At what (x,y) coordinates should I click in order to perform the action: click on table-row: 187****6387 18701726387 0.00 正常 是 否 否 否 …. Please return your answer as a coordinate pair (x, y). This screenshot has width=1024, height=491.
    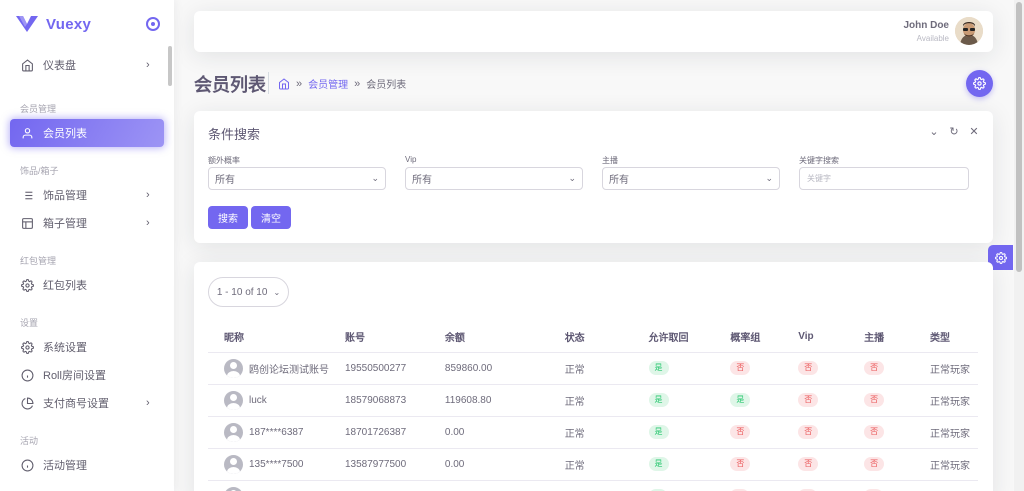
    Looking at the image, I should click on (593, 432).